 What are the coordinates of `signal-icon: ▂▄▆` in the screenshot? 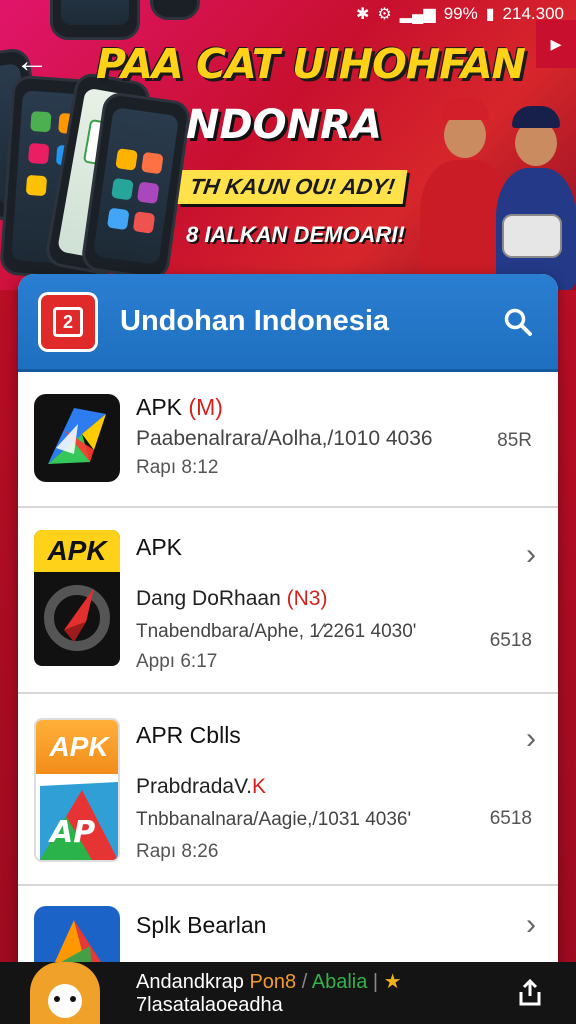 It's located at (417, 14).